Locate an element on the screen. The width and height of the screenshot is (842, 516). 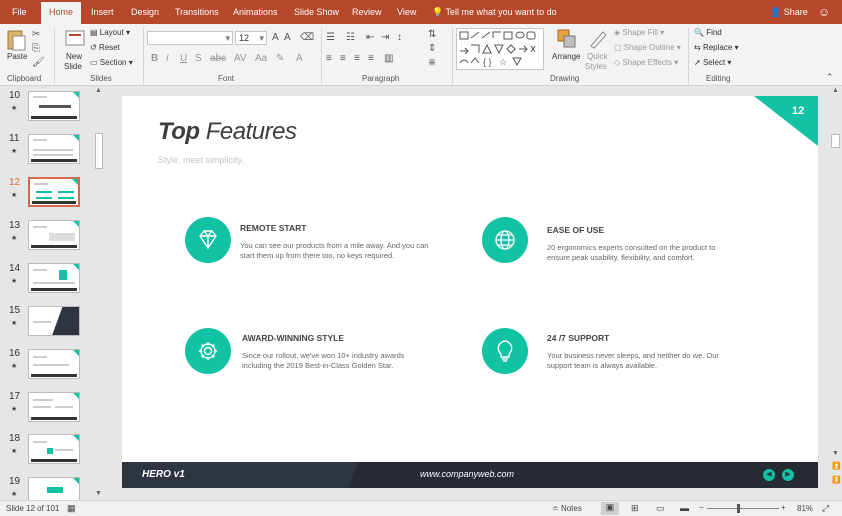
shadow-icon: S is located at coordinates (198, 59).